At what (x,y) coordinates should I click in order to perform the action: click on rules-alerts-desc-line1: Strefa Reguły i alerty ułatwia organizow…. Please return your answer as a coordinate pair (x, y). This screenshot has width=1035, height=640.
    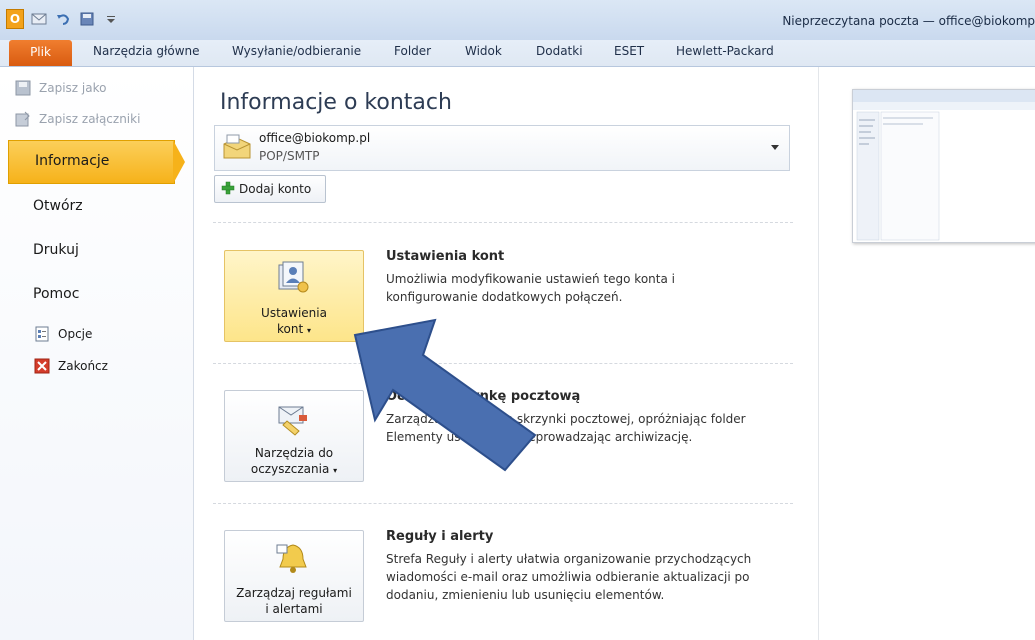
    Looking at the image, I should click on (569, 559).